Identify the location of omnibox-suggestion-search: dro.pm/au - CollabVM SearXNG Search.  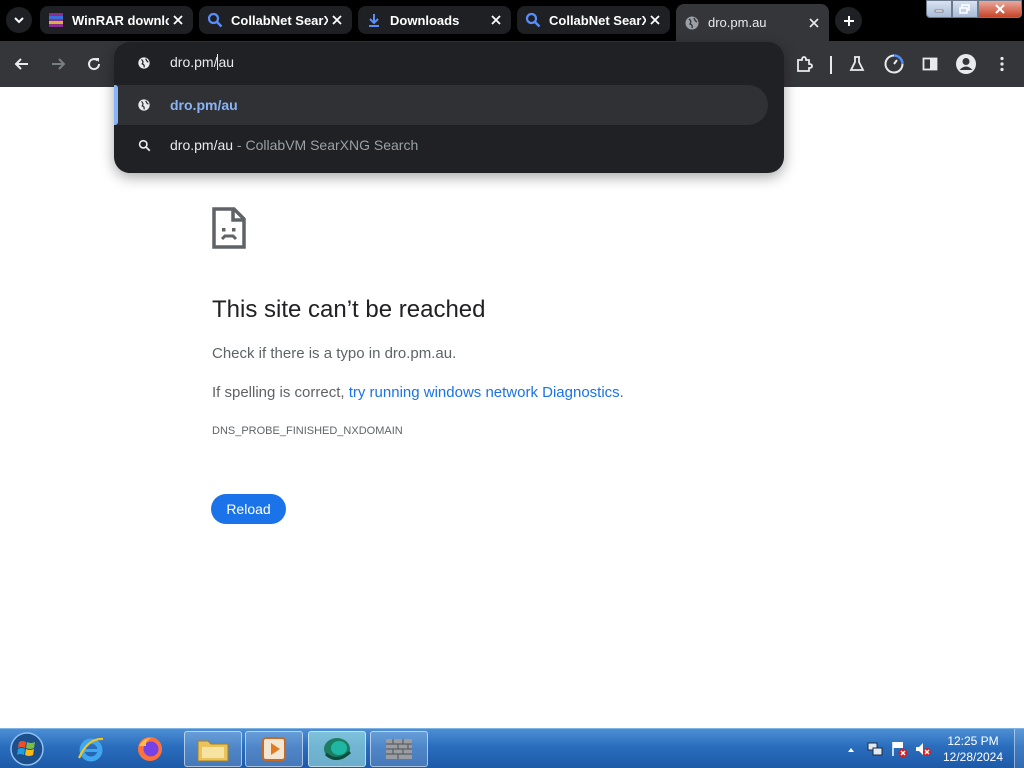
(441, 145).